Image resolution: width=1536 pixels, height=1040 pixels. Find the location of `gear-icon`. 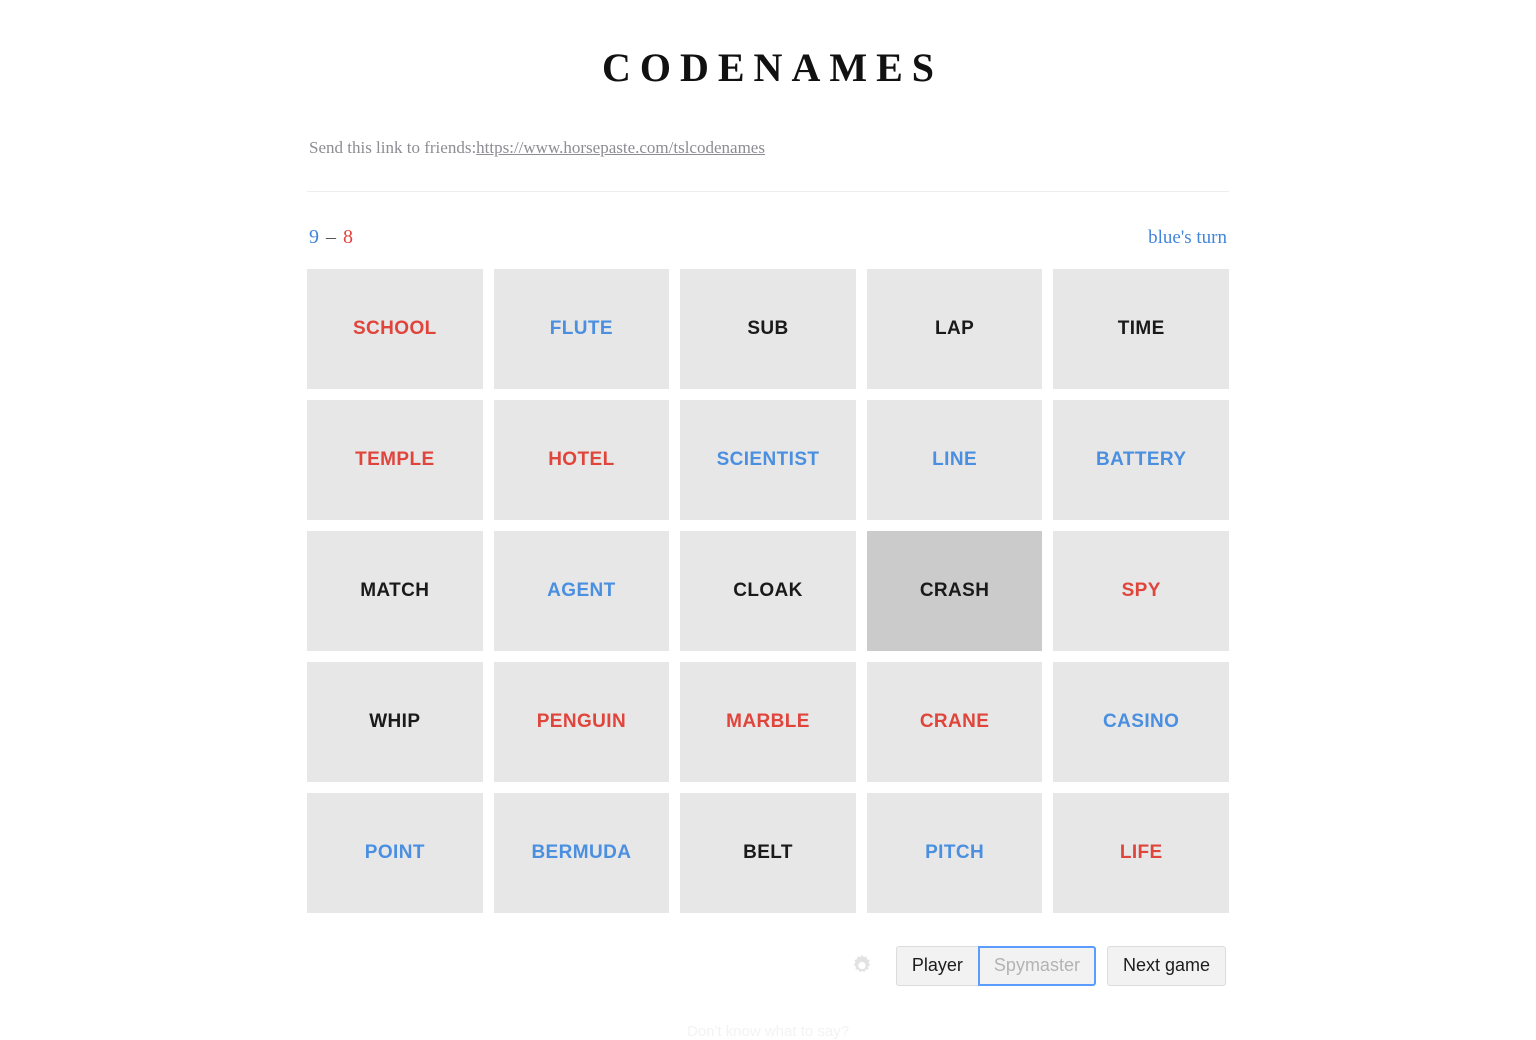

gear-icon is located at coordinates (862, 966).